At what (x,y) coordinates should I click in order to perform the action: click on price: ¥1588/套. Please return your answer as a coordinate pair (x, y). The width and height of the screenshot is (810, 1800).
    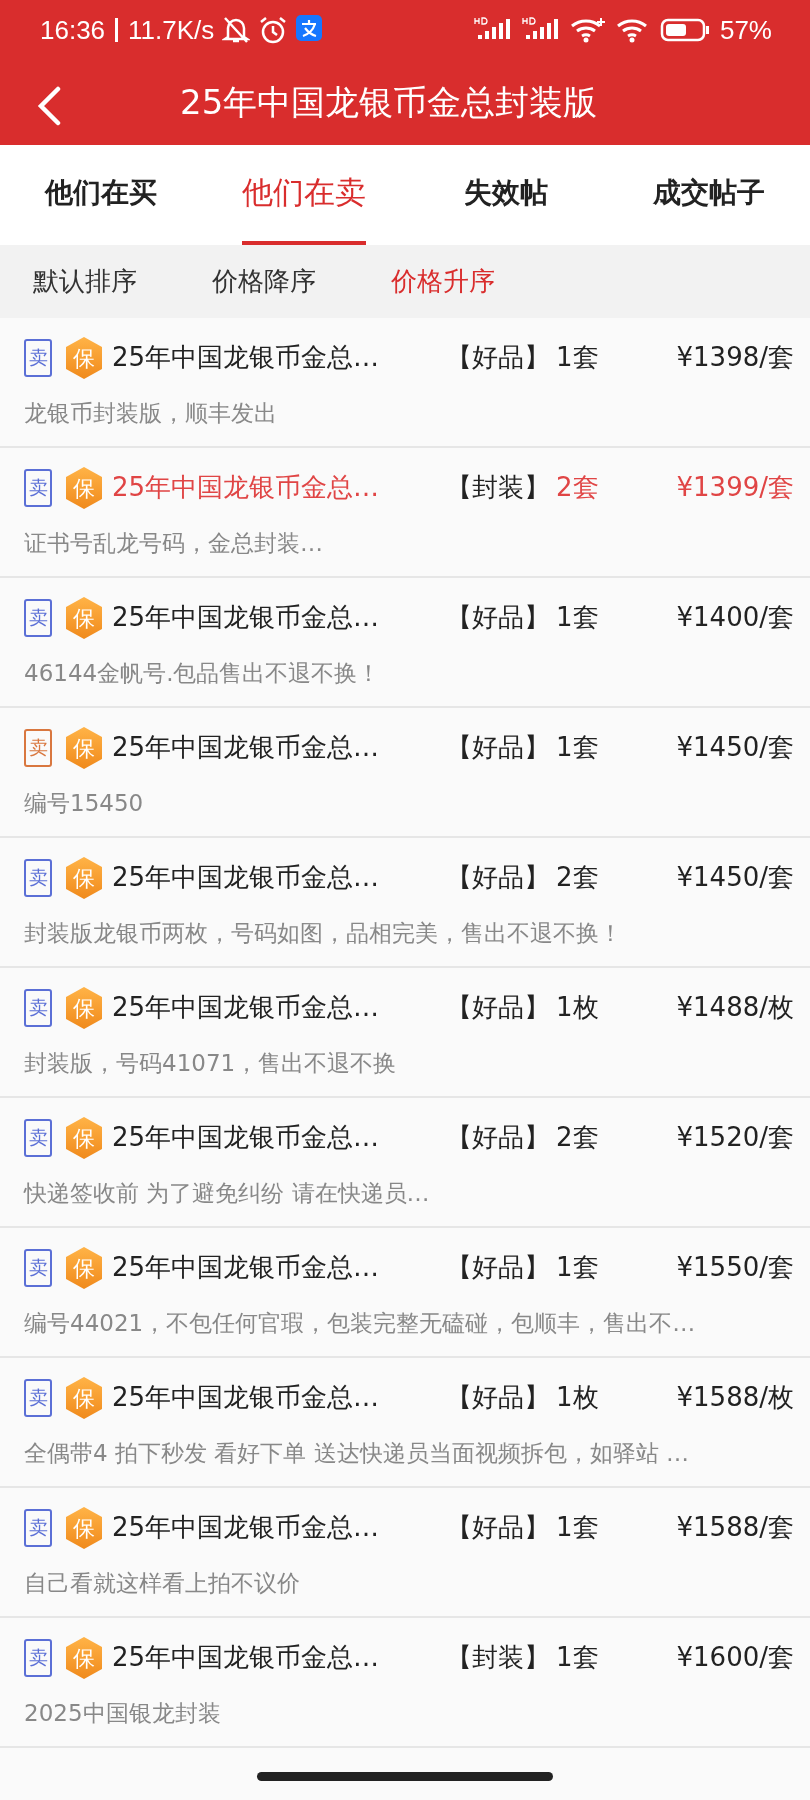
    Looking at the image, I should click on (734, 1527).